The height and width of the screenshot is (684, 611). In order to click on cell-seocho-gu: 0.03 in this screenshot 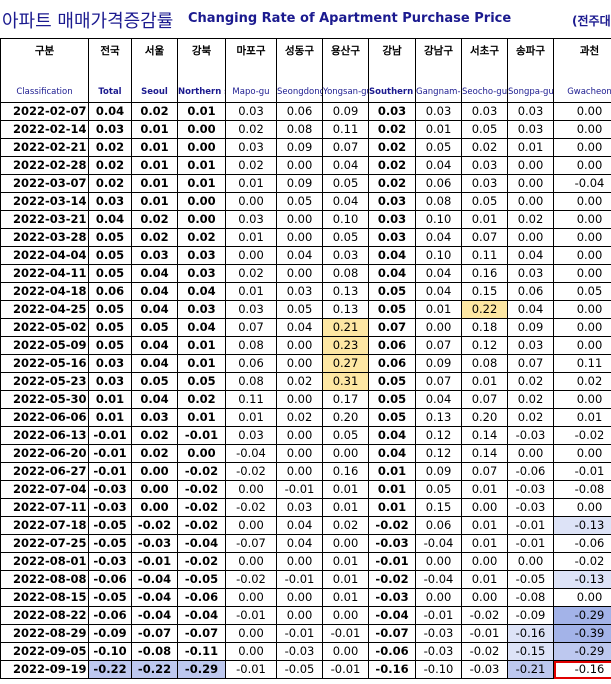, I will do `click(484, 183)`.